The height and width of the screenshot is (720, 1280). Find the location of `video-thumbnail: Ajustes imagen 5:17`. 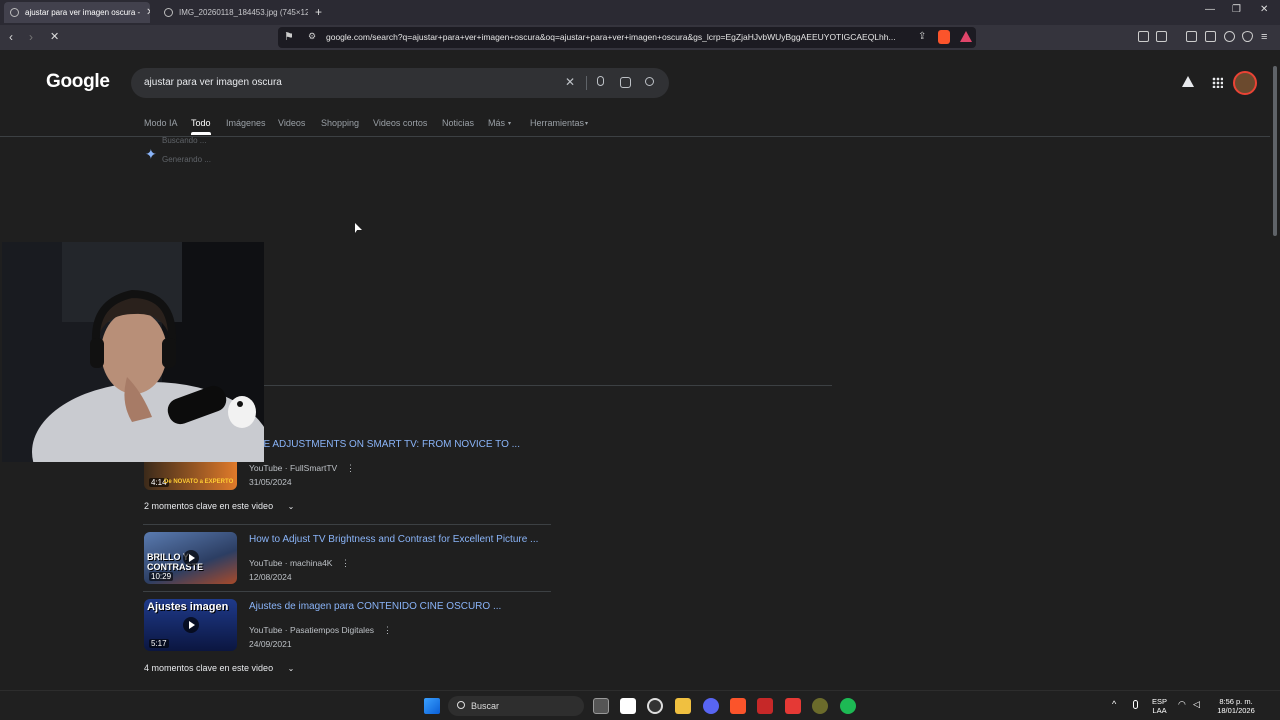

video-thumbnail: Ajustes imagen 5:17 is located at coordinates (190, 625).